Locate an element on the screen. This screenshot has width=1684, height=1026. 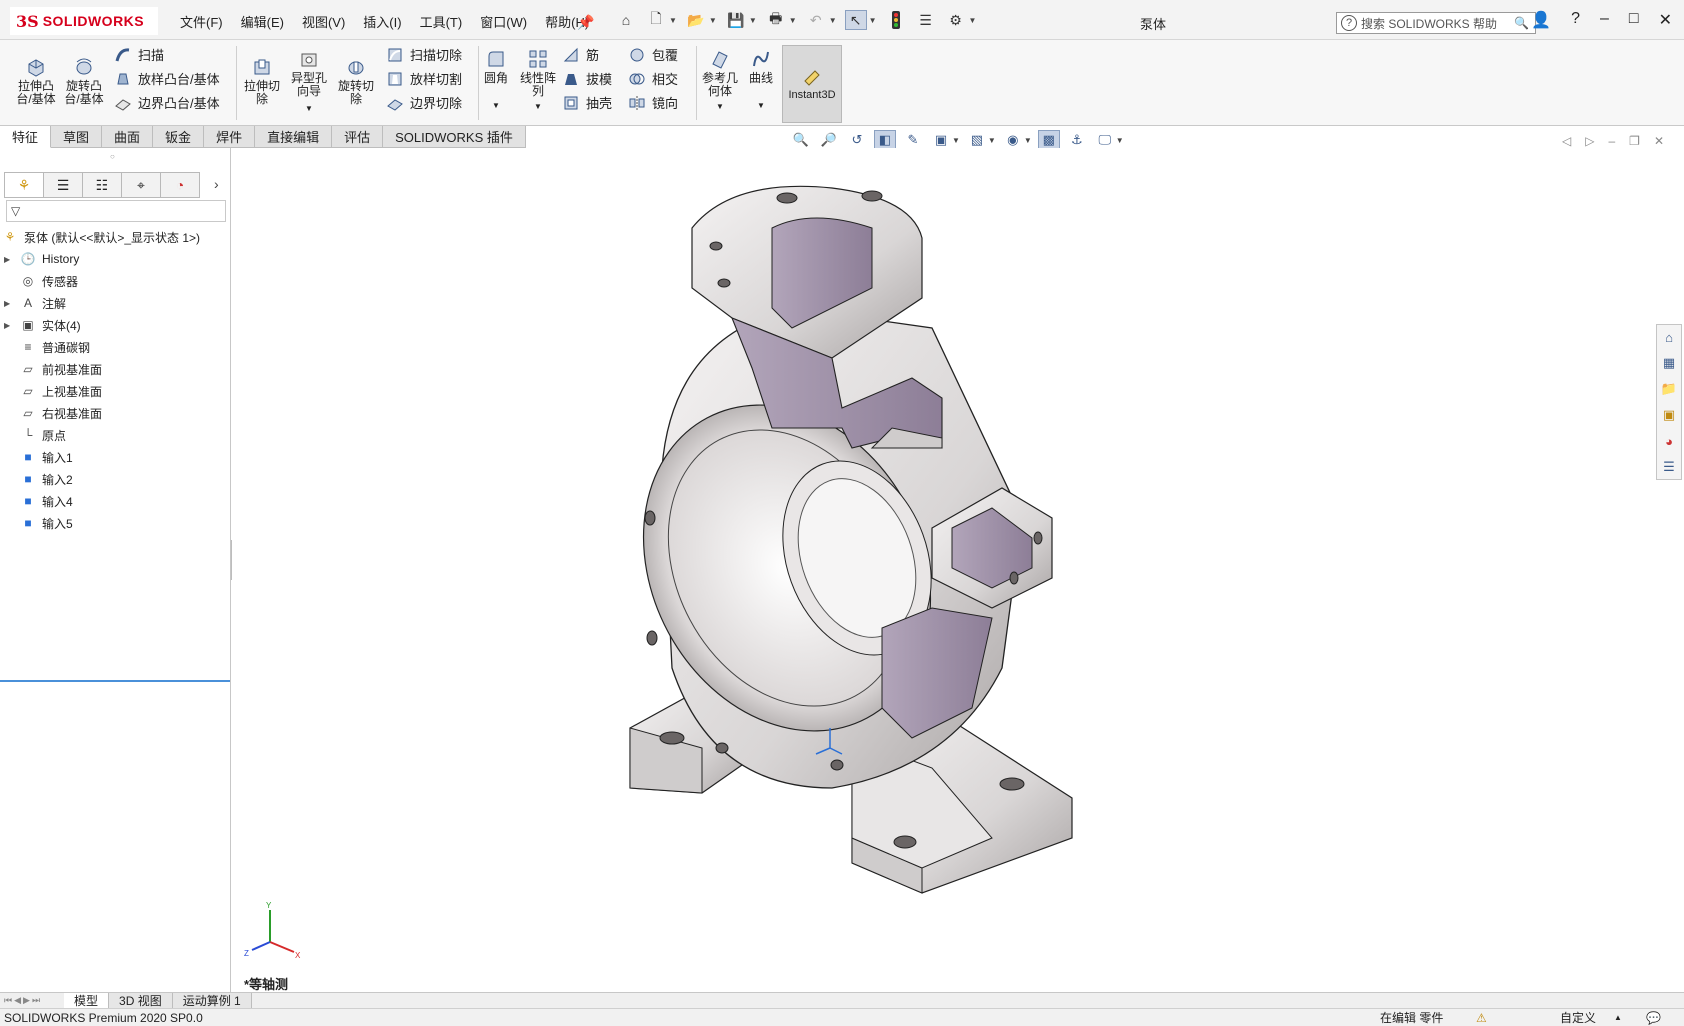
tree-item: ■ 输入1 is located at coordinates (116, 457).